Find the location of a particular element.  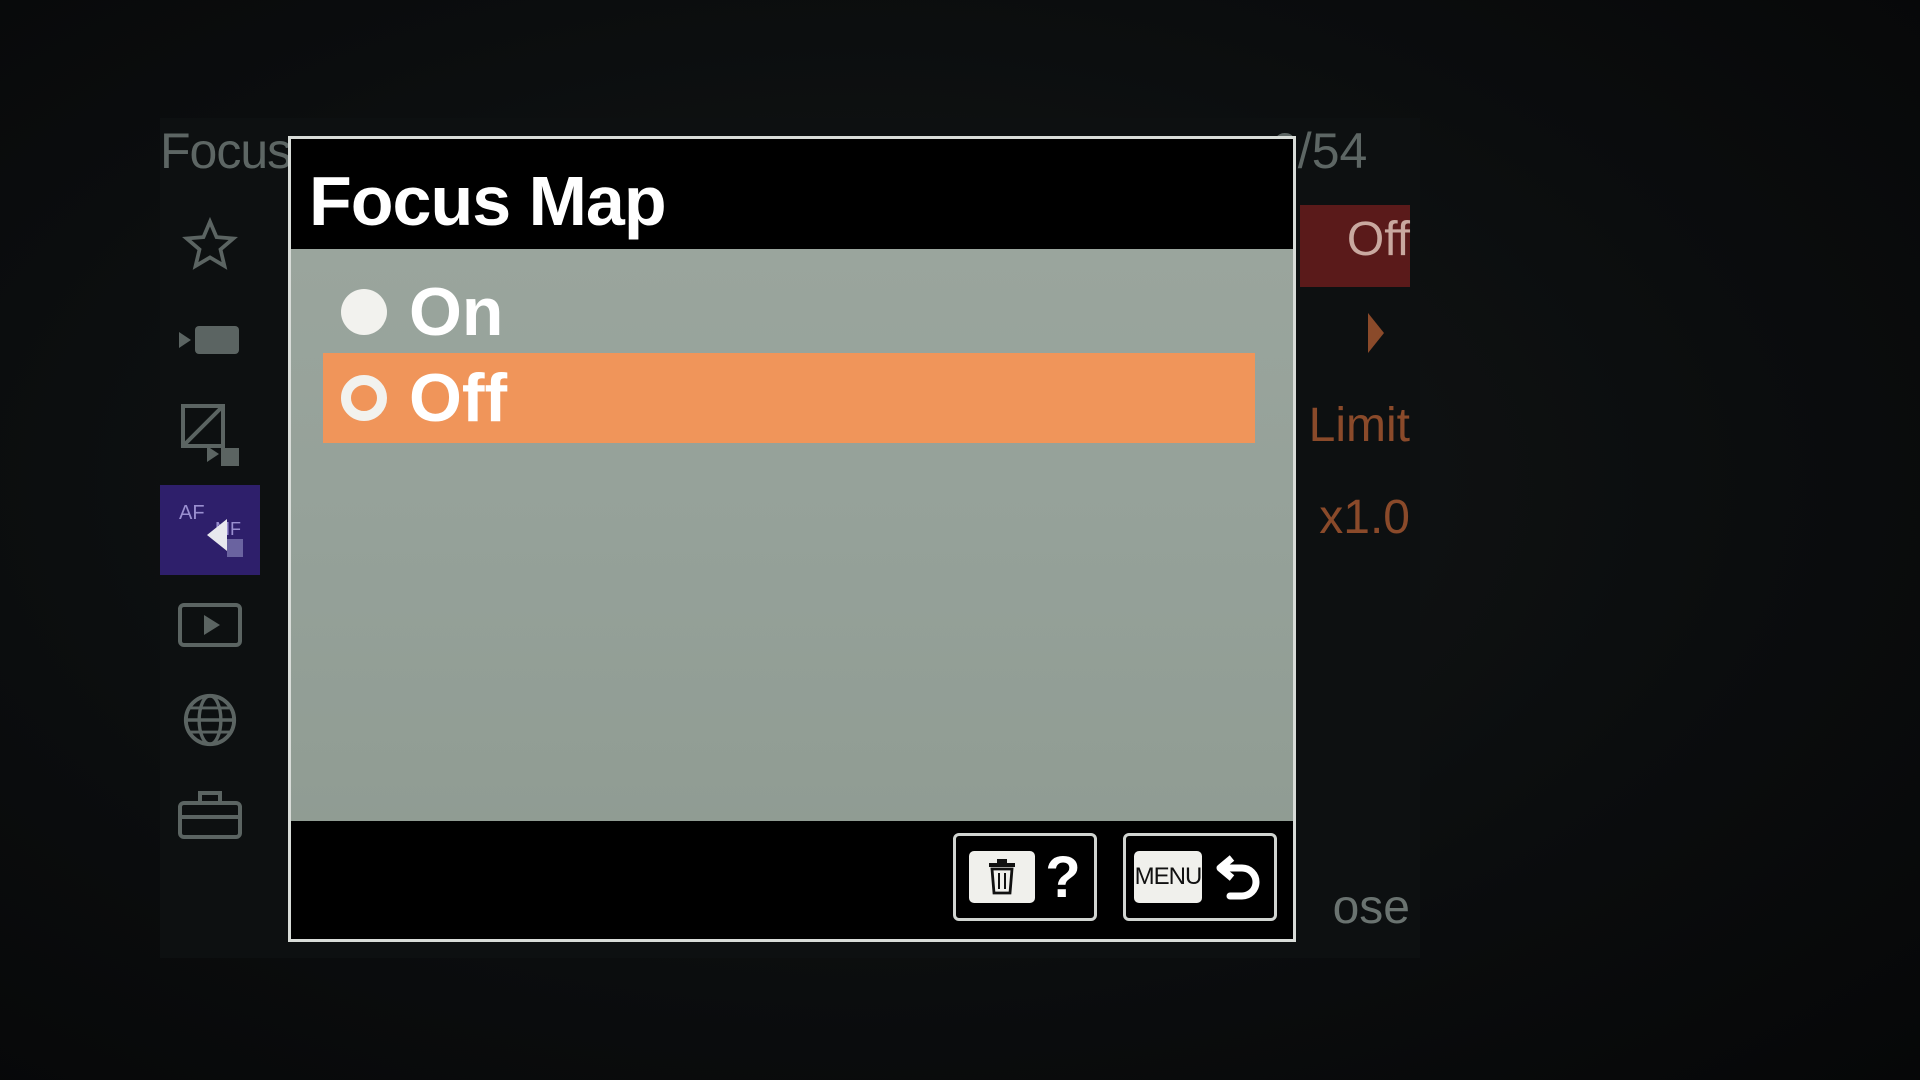

return-arrow-icon is located at coordinates (1239, 877).